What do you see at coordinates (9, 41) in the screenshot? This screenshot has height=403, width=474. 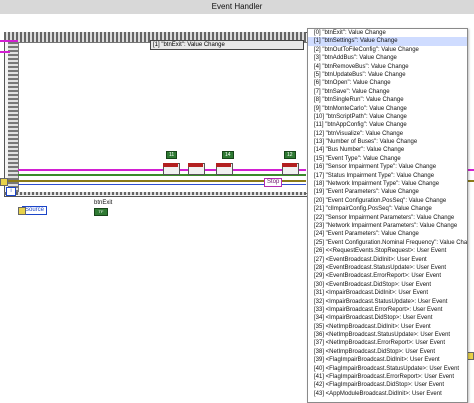 I see `pink-wire-entry` at bounding box center [9, 41].